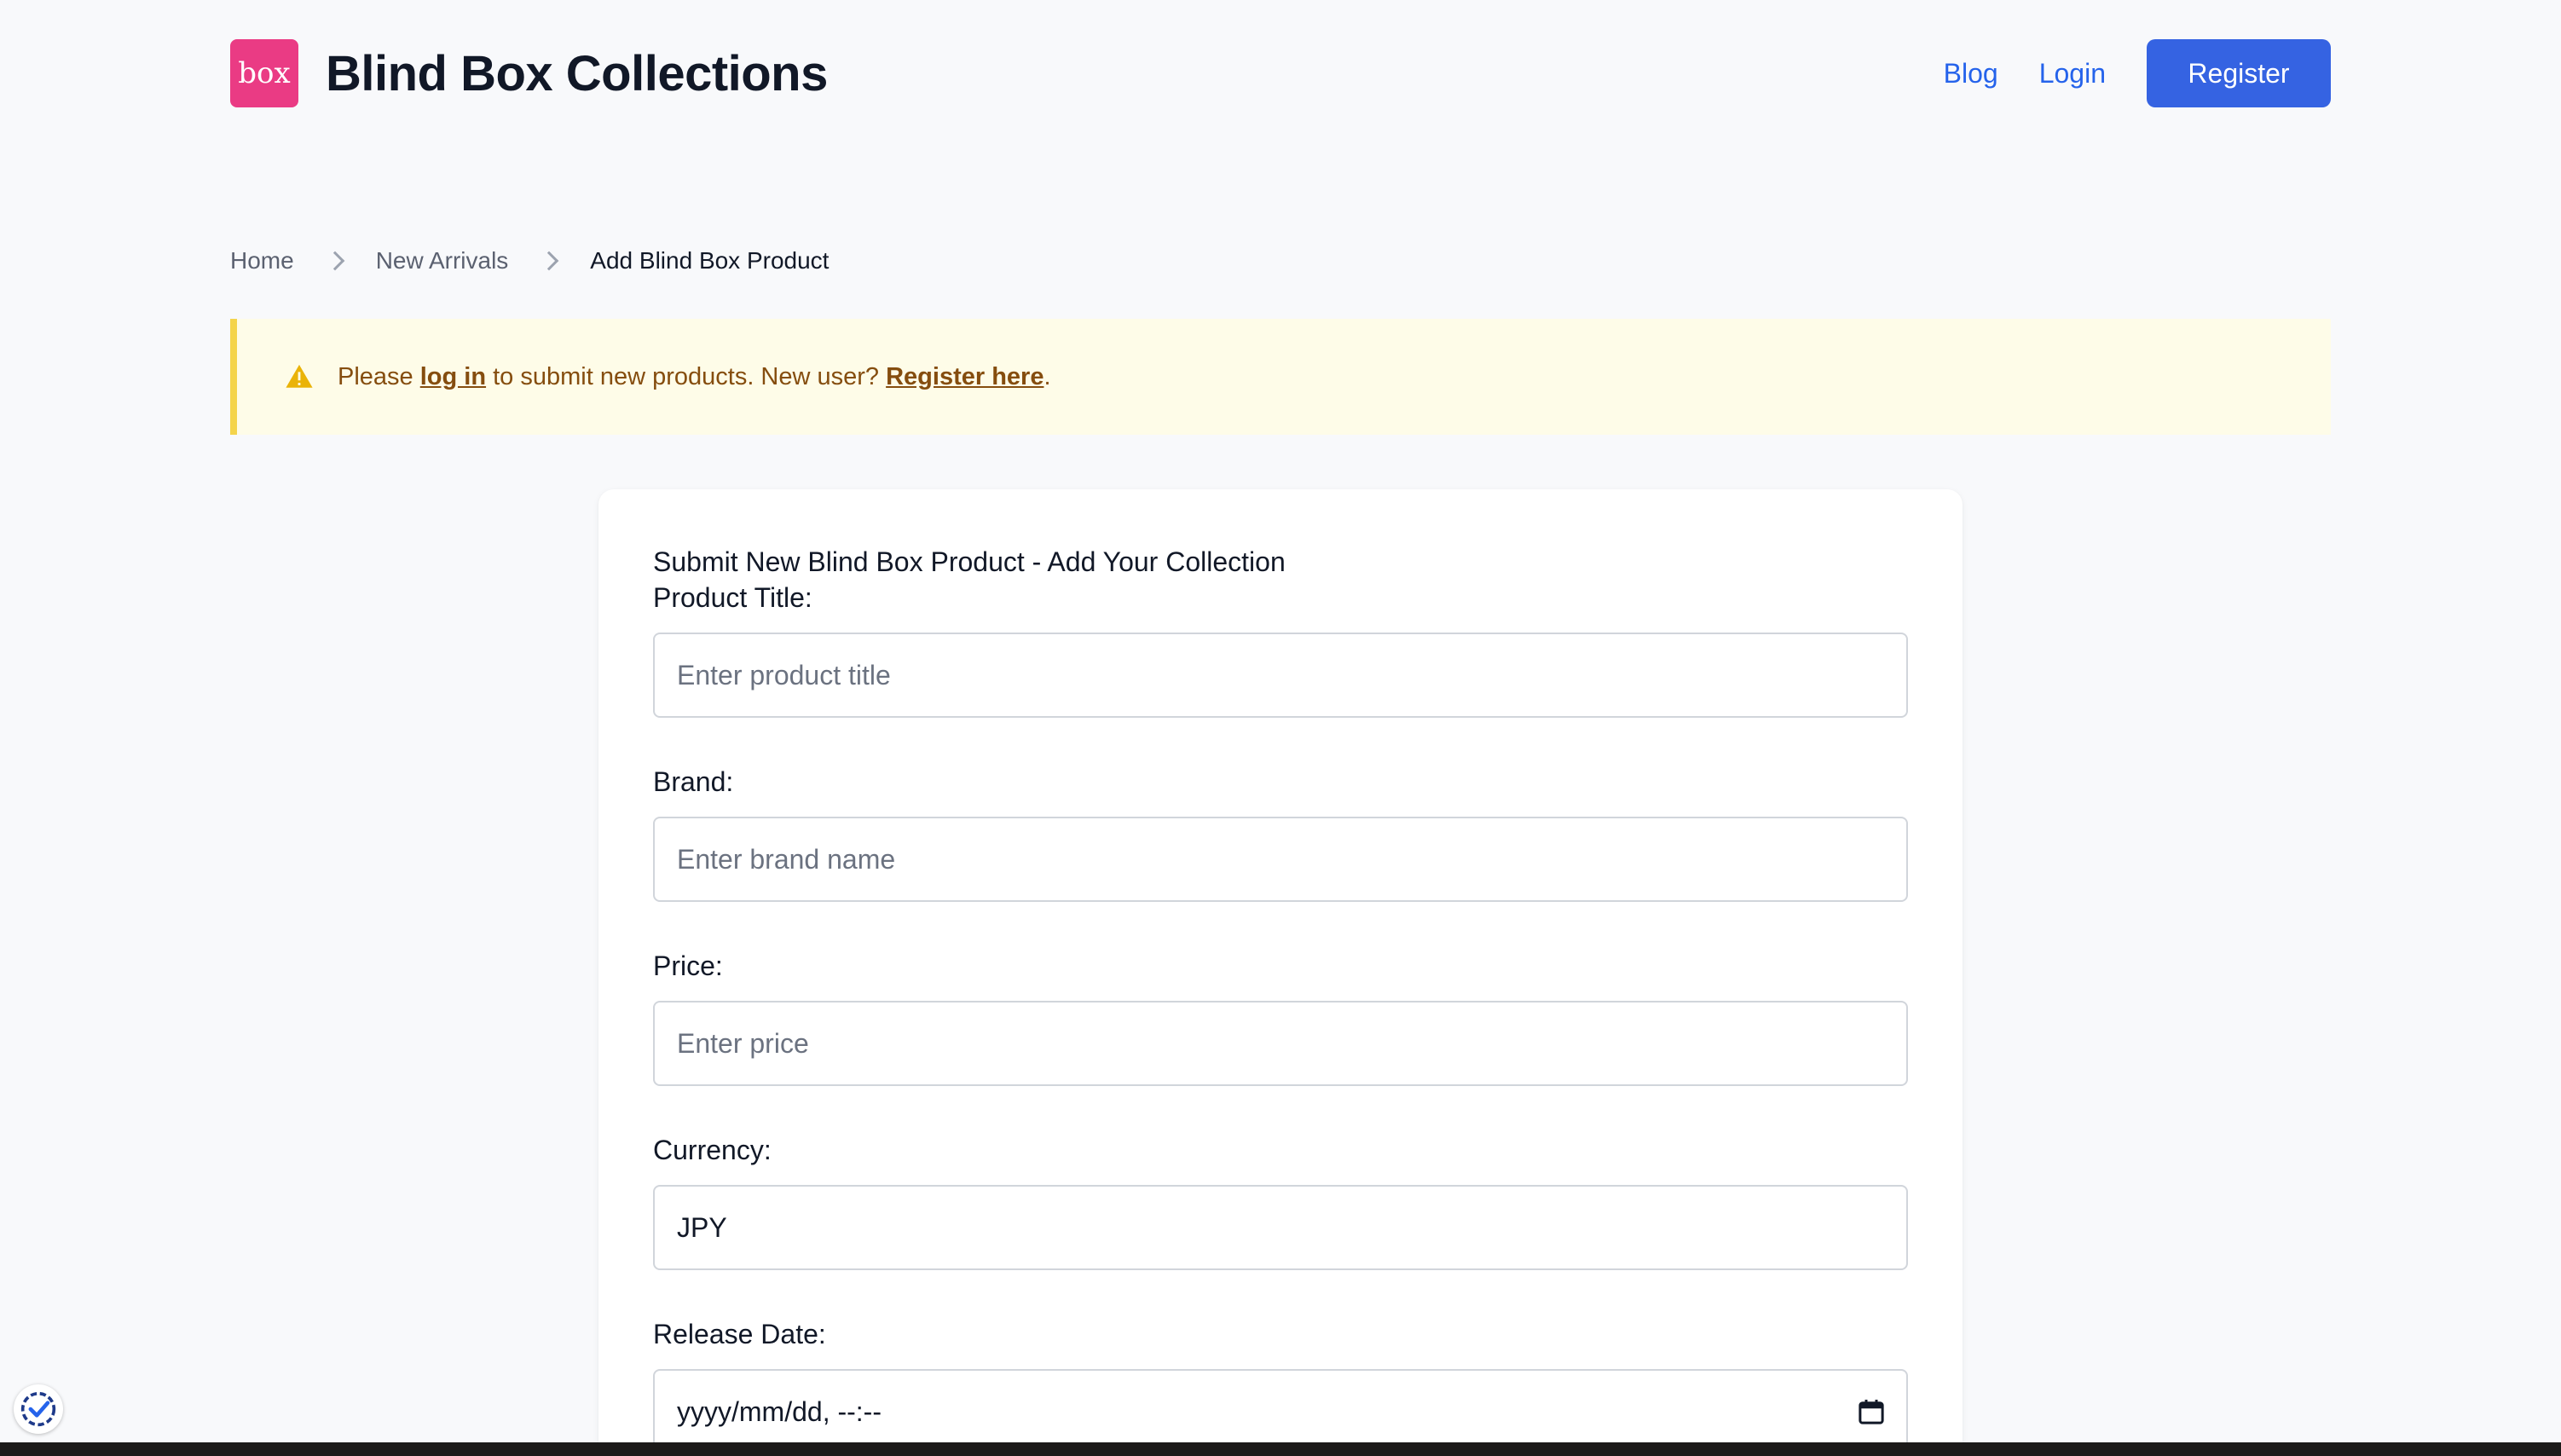 Image resolution: width=2561 pixels, height=1456 pixels. Describe the element at coordinates (1281, 1227) in the screenshot. I see `currency-input: JPY` at that location.